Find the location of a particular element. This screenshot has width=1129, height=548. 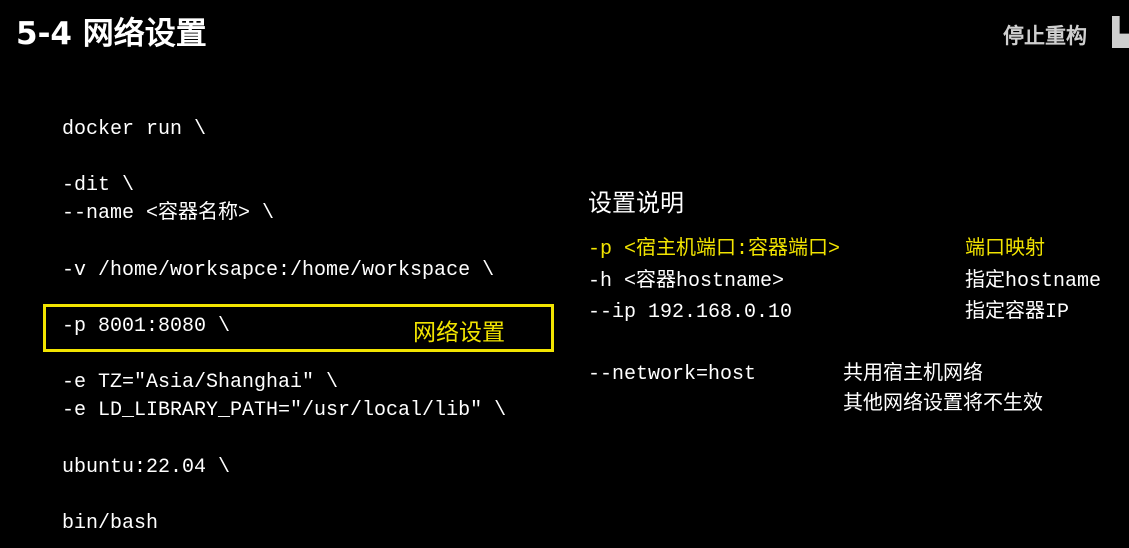

code-line: ubuntu:22.04 \ is located at coordinates (146, 467).